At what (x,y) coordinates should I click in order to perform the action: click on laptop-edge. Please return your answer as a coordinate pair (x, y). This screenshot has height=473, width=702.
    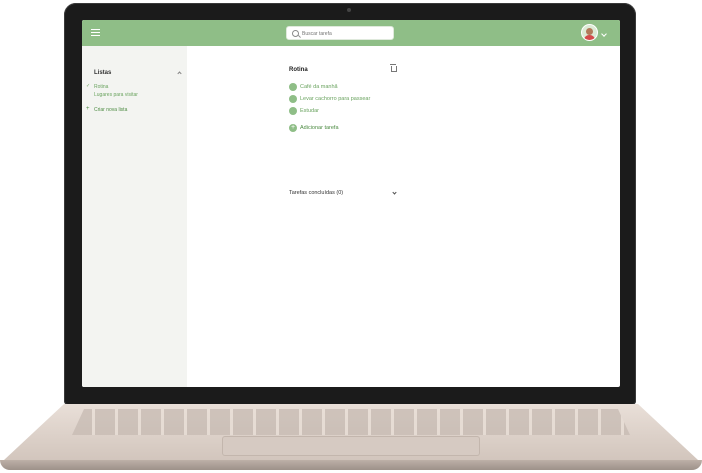
    Looking at the image, I should click on (351, 465).